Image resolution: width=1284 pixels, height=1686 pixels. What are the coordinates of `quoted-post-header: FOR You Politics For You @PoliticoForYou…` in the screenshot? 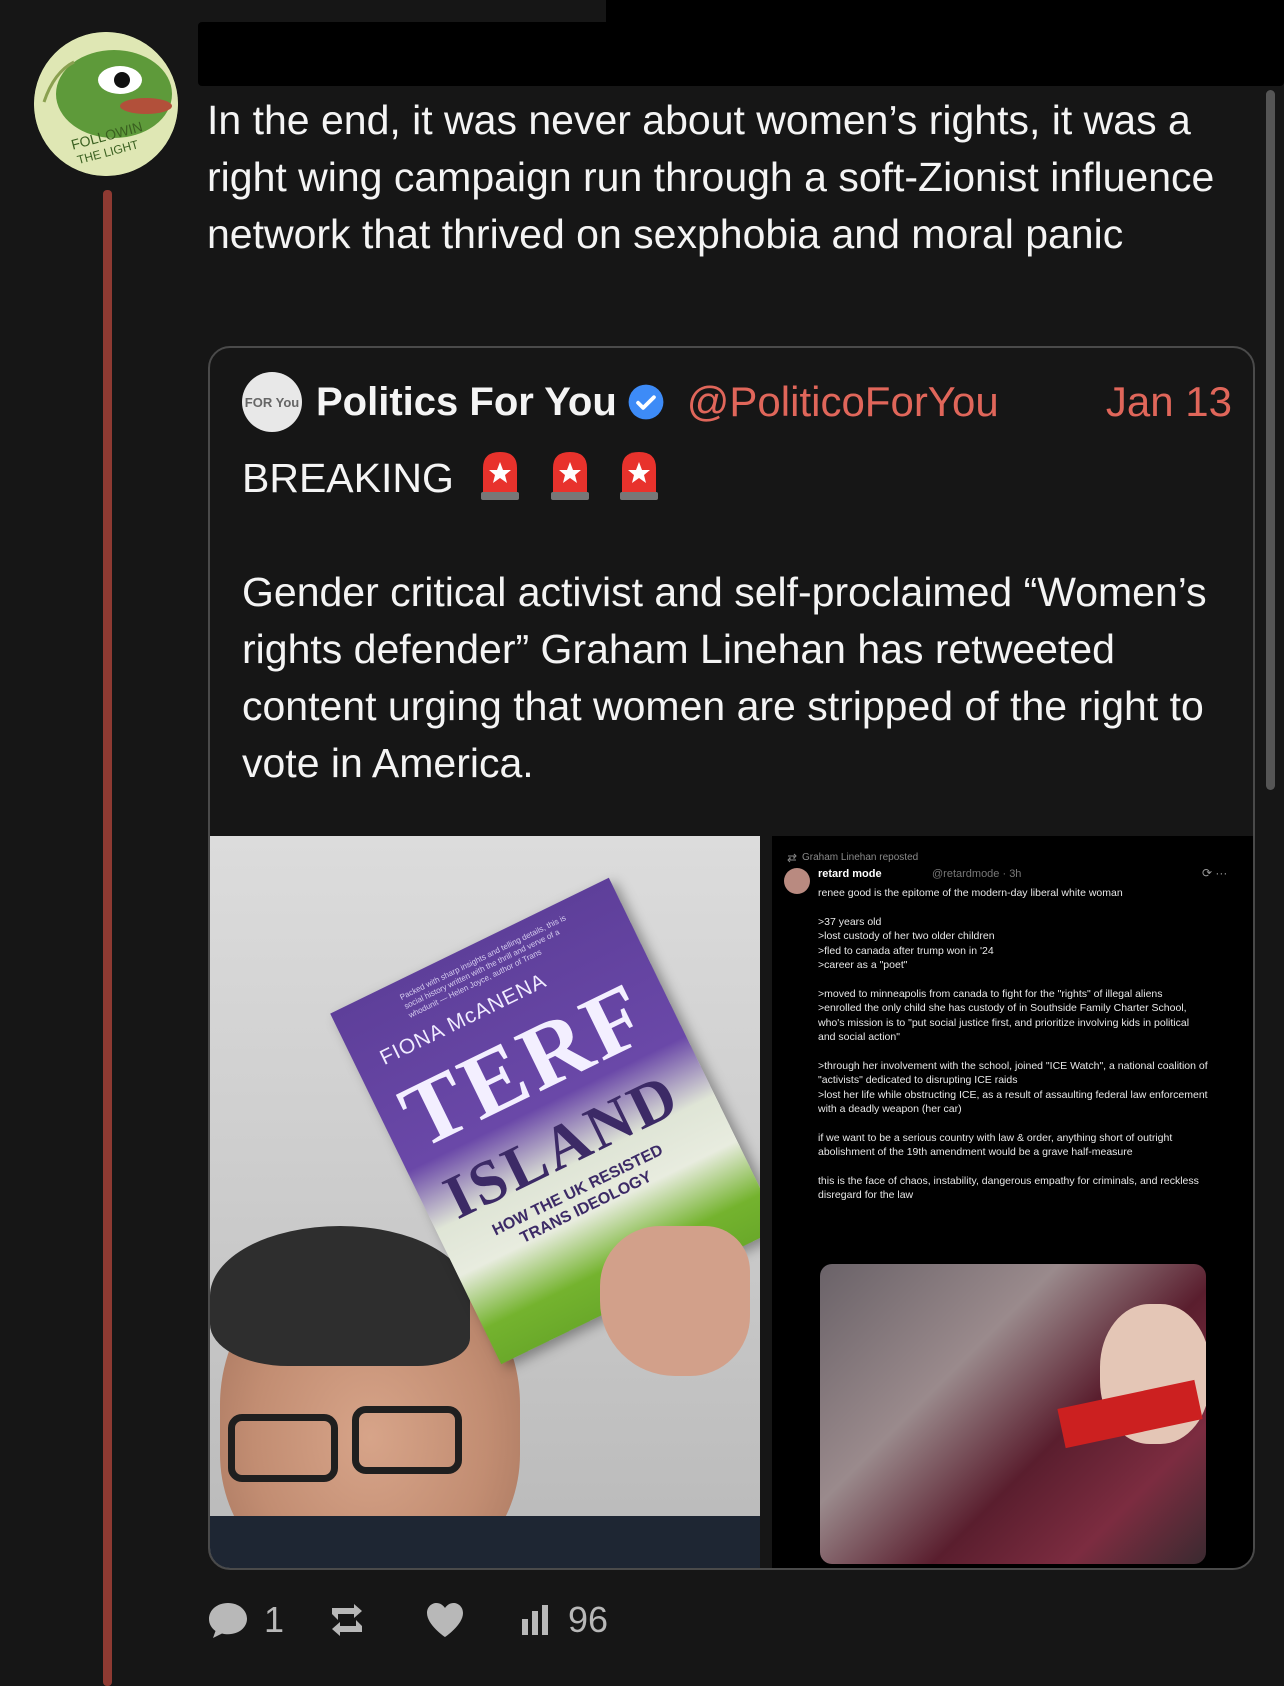 It's located at (737, 402).